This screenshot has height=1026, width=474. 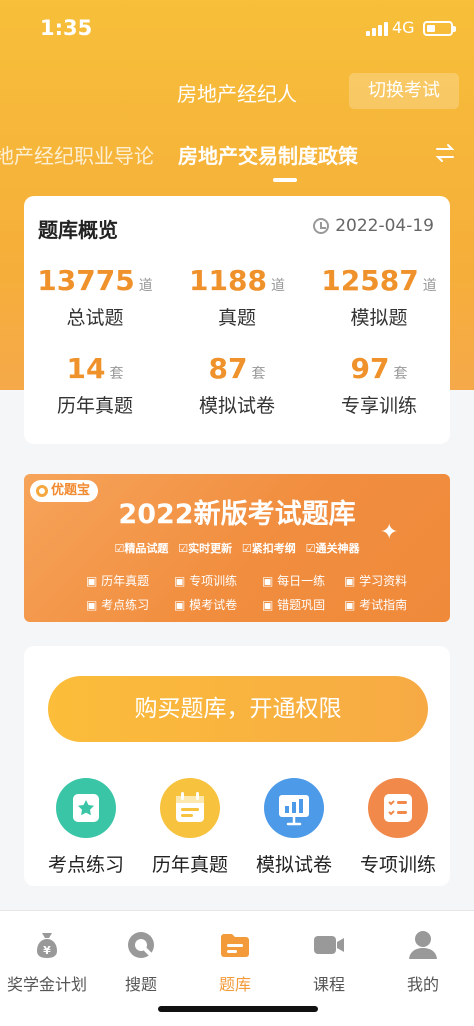 What do you see at coordinates (321, 226) in the screenshot?
I see `clock-icon` at bounding box center [321, 226].